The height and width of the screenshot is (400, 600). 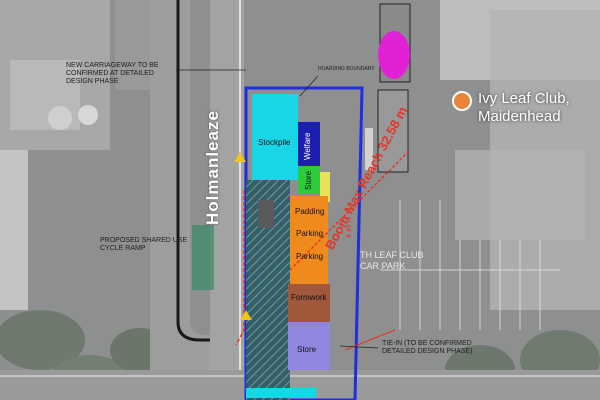 I want to click on crane-base, so click(x=266, y=214).